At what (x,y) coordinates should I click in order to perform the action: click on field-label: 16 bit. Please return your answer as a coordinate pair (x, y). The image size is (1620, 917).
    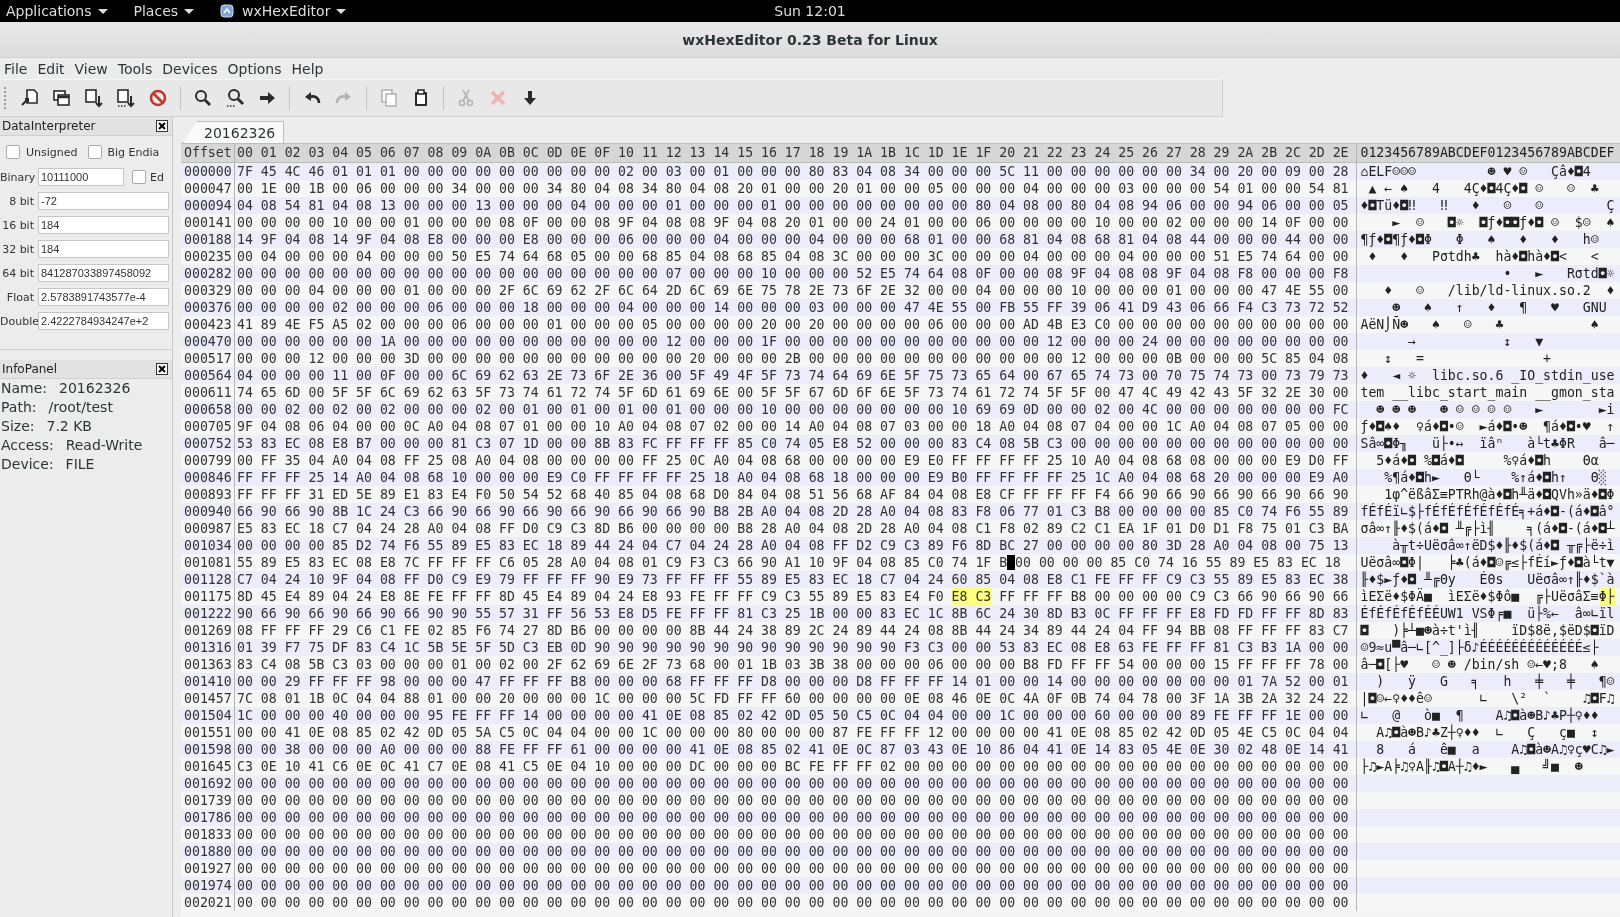
    Looking at the image, I should click on (17, 225).